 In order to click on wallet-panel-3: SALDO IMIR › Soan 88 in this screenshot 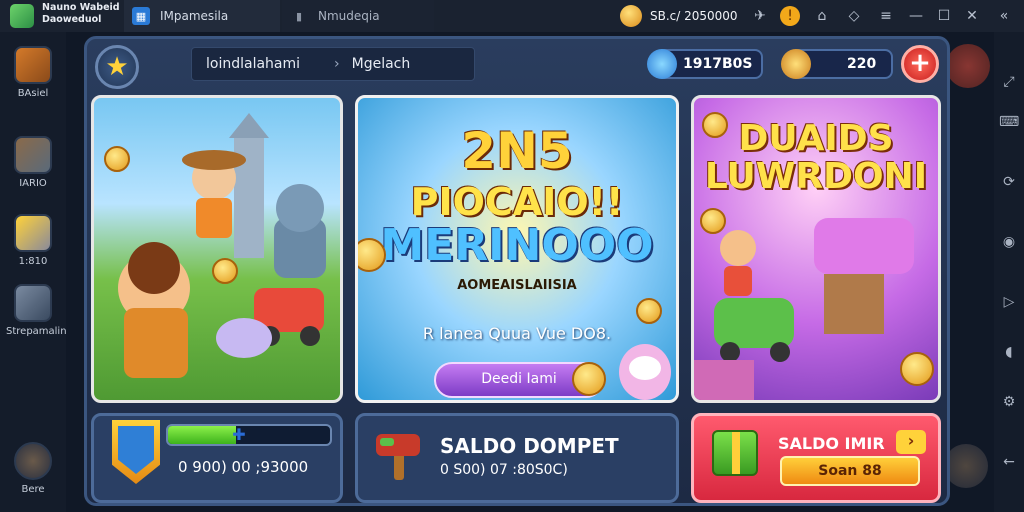, I will do `click(816, 458)`.